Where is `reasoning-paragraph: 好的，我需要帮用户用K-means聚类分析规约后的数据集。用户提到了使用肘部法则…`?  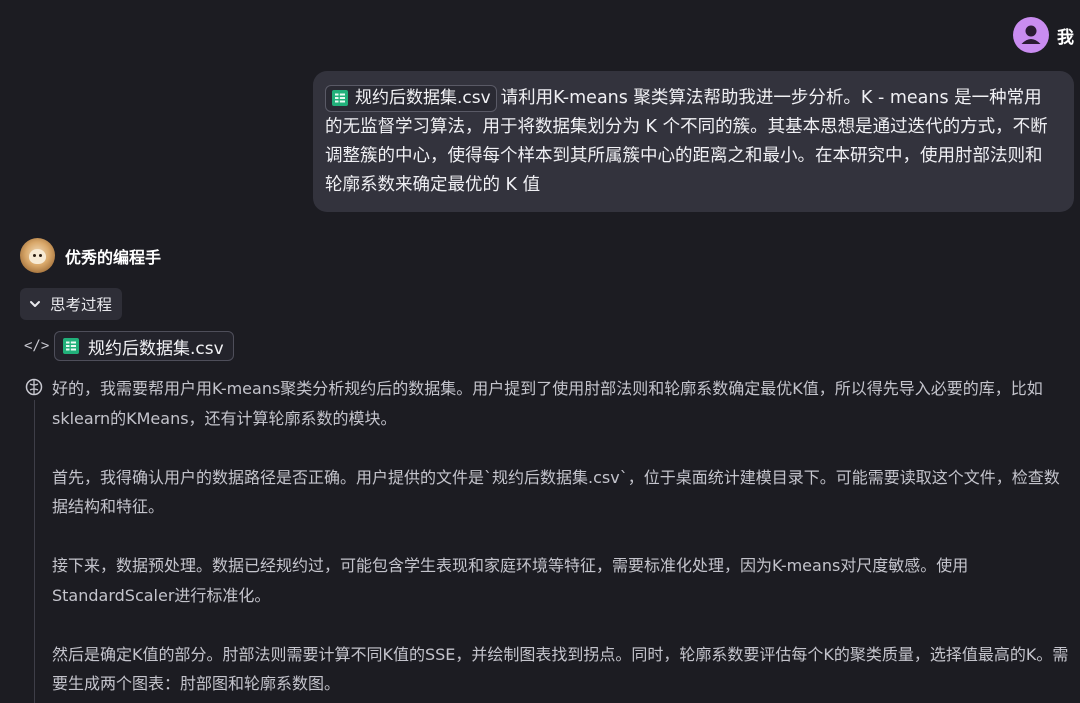
reasoning-paragraph: 好的，我需要帮用户用K-means聚类分析规约后的数据集。用户提到了使用肘部法则… is located at coordinates (547, 403).